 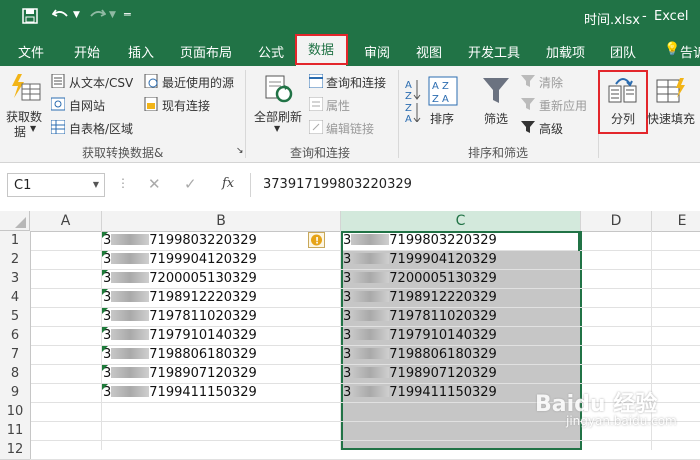 What do you see at coordinates (551, 128) in the screenshot?
I see `advanced-button: 高级` at bounding box center [551, 128].